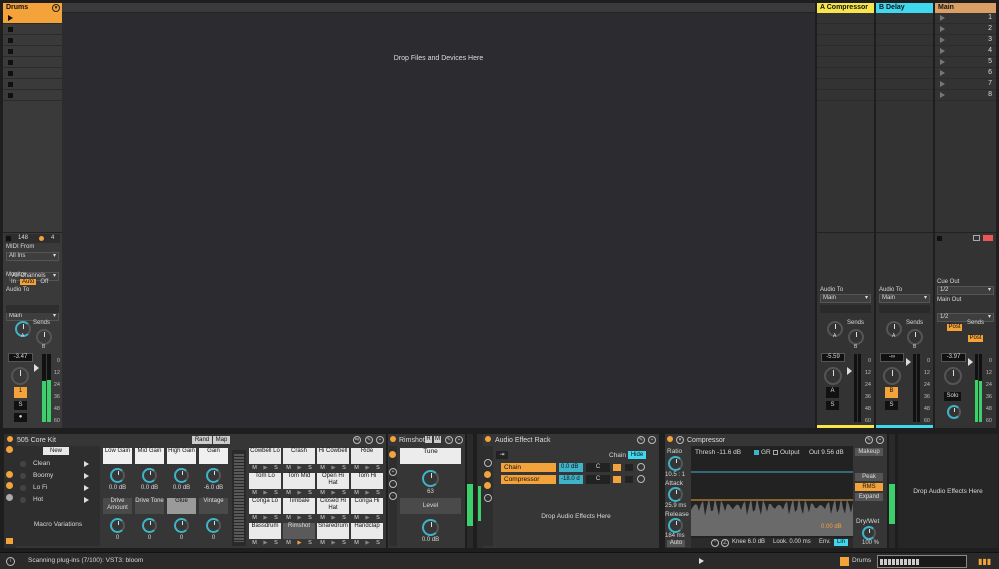  What do you see at coordinates (965, 84) in the screenshot?
I see `scene-slot: 7` at bounding box center [965, 84].